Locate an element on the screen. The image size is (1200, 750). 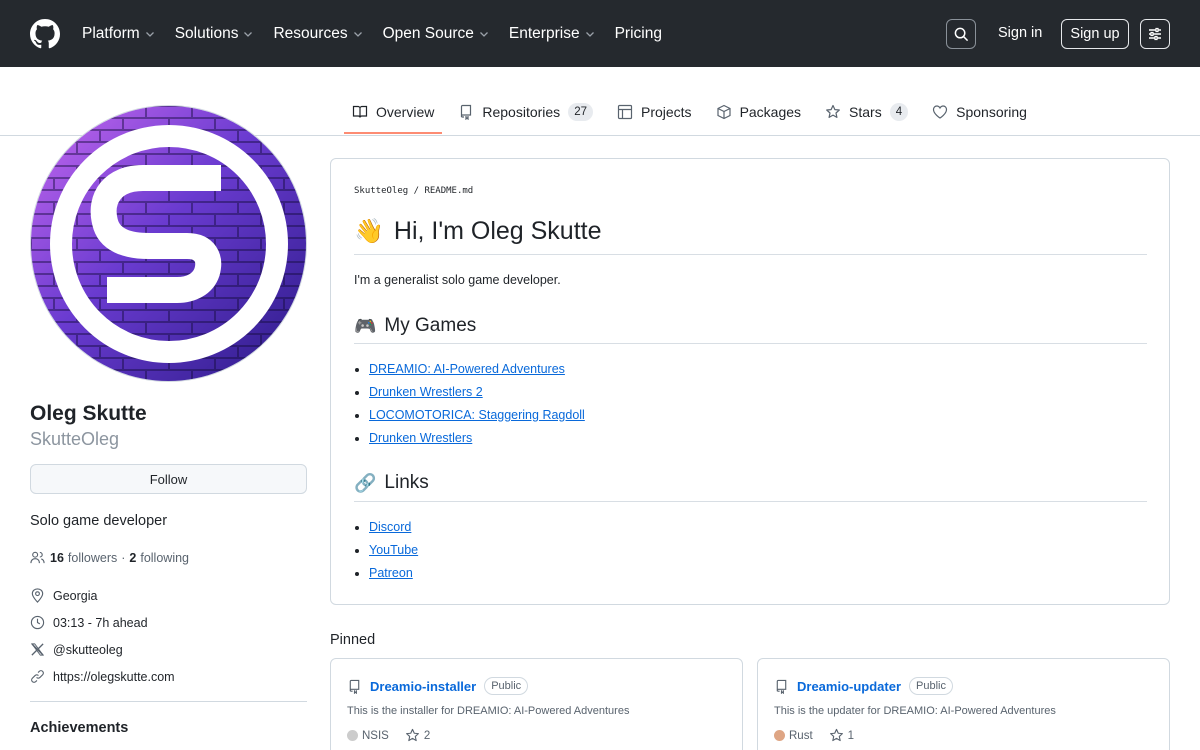
tab-stars: Stars 4 is located at coordinates (866, 112).